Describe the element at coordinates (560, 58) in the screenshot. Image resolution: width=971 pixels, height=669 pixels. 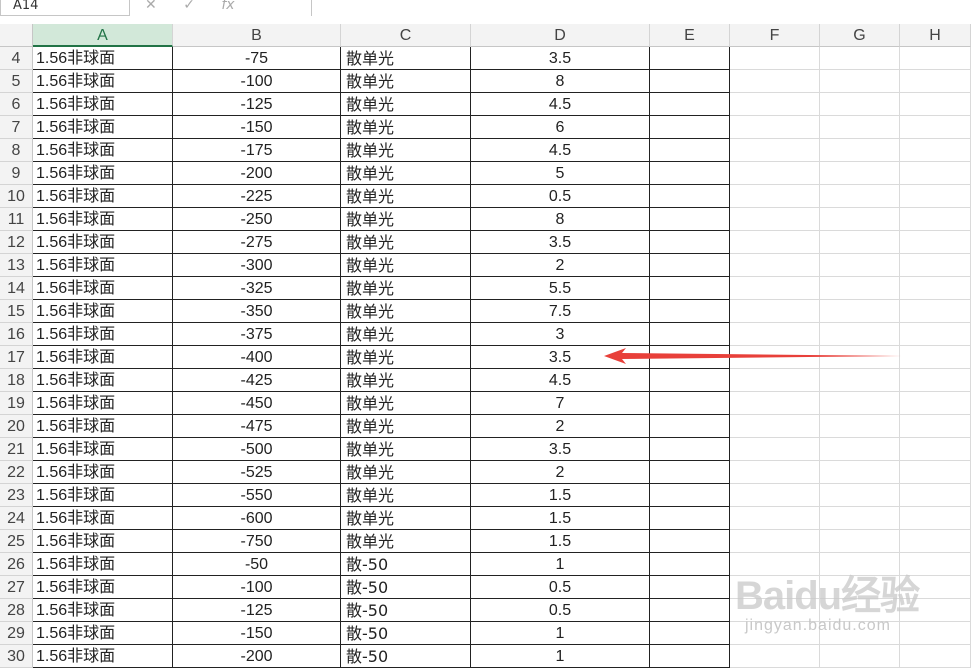
I see `cell-d: 3.5` at that location.